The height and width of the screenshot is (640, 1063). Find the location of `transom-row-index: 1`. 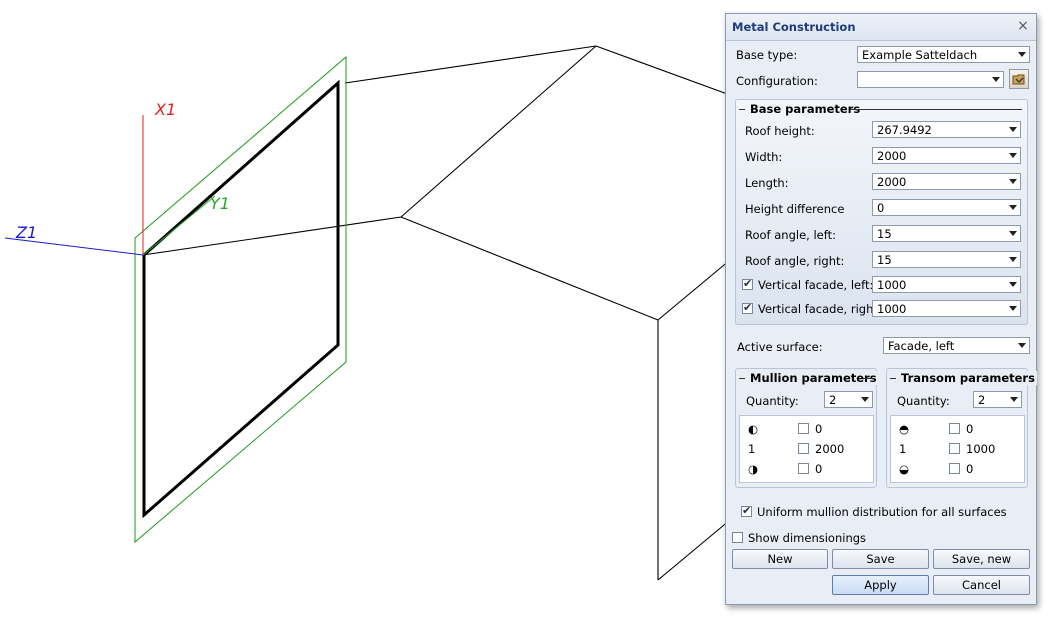

transom-row-index: 1 is located at coordinates (903, 449).